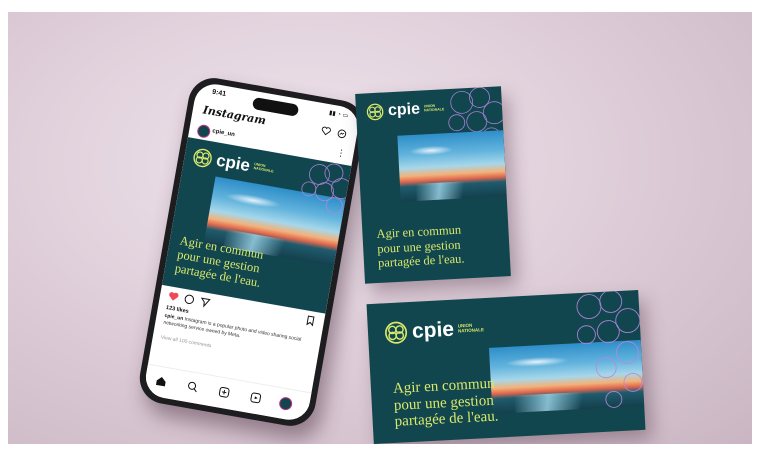 The width and height of the screenshot is (762, 456). What do you see at coordinates (338, 115) in the screenshot?
I see `signal-battery-icon: ▮▮ ◔ ▭` at bounding box center [338, 115].